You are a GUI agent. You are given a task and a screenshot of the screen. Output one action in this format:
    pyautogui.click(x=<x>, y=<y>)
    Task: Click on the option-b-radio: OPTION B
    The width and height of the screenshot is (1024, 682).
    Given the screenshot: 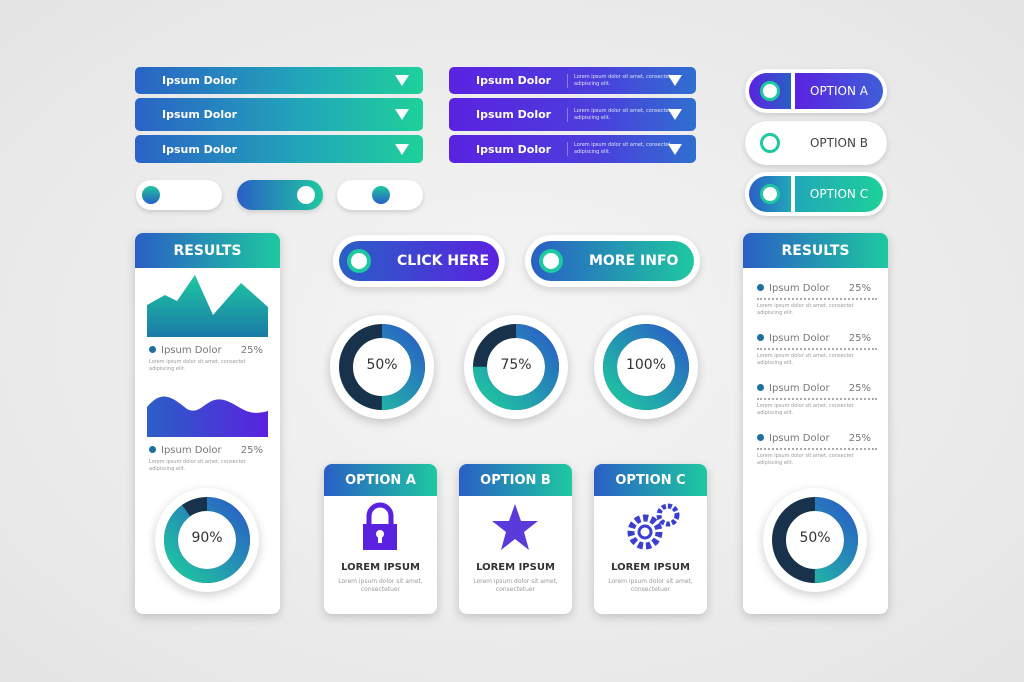 What is the action you would take?
    pyautogui.click(x=816, y=143)
    